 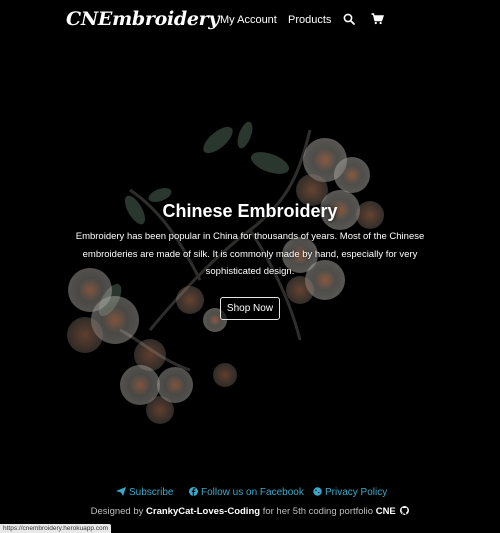 I want to click on facebook-icon, so click(x=193, y=491).